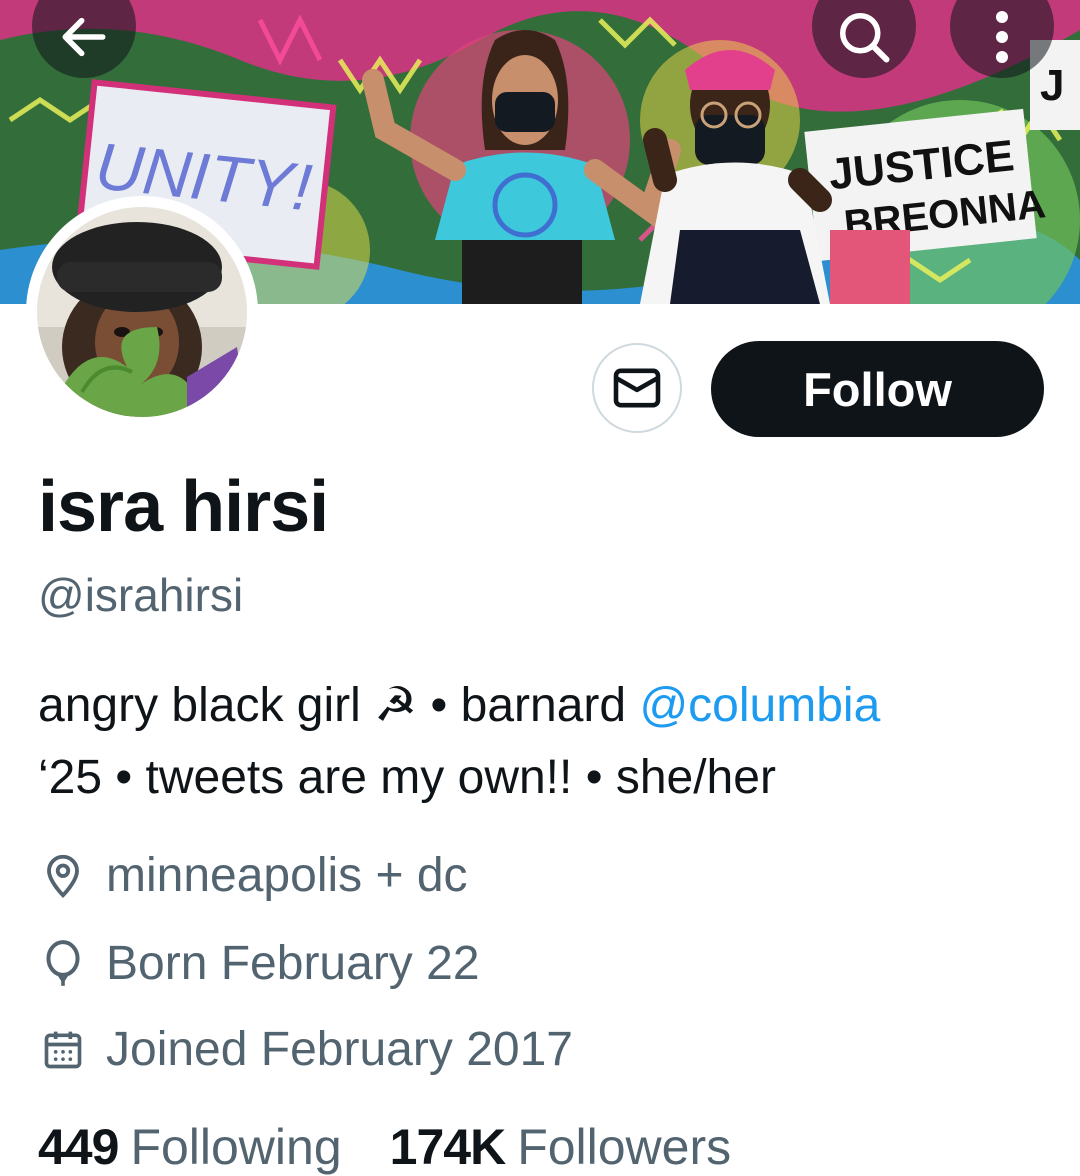 This screenshot has height=1176, width=1080. Describe the element at coordinates (183, 507) in the screenshot. I see `display-name: isra hirsi` at that location.